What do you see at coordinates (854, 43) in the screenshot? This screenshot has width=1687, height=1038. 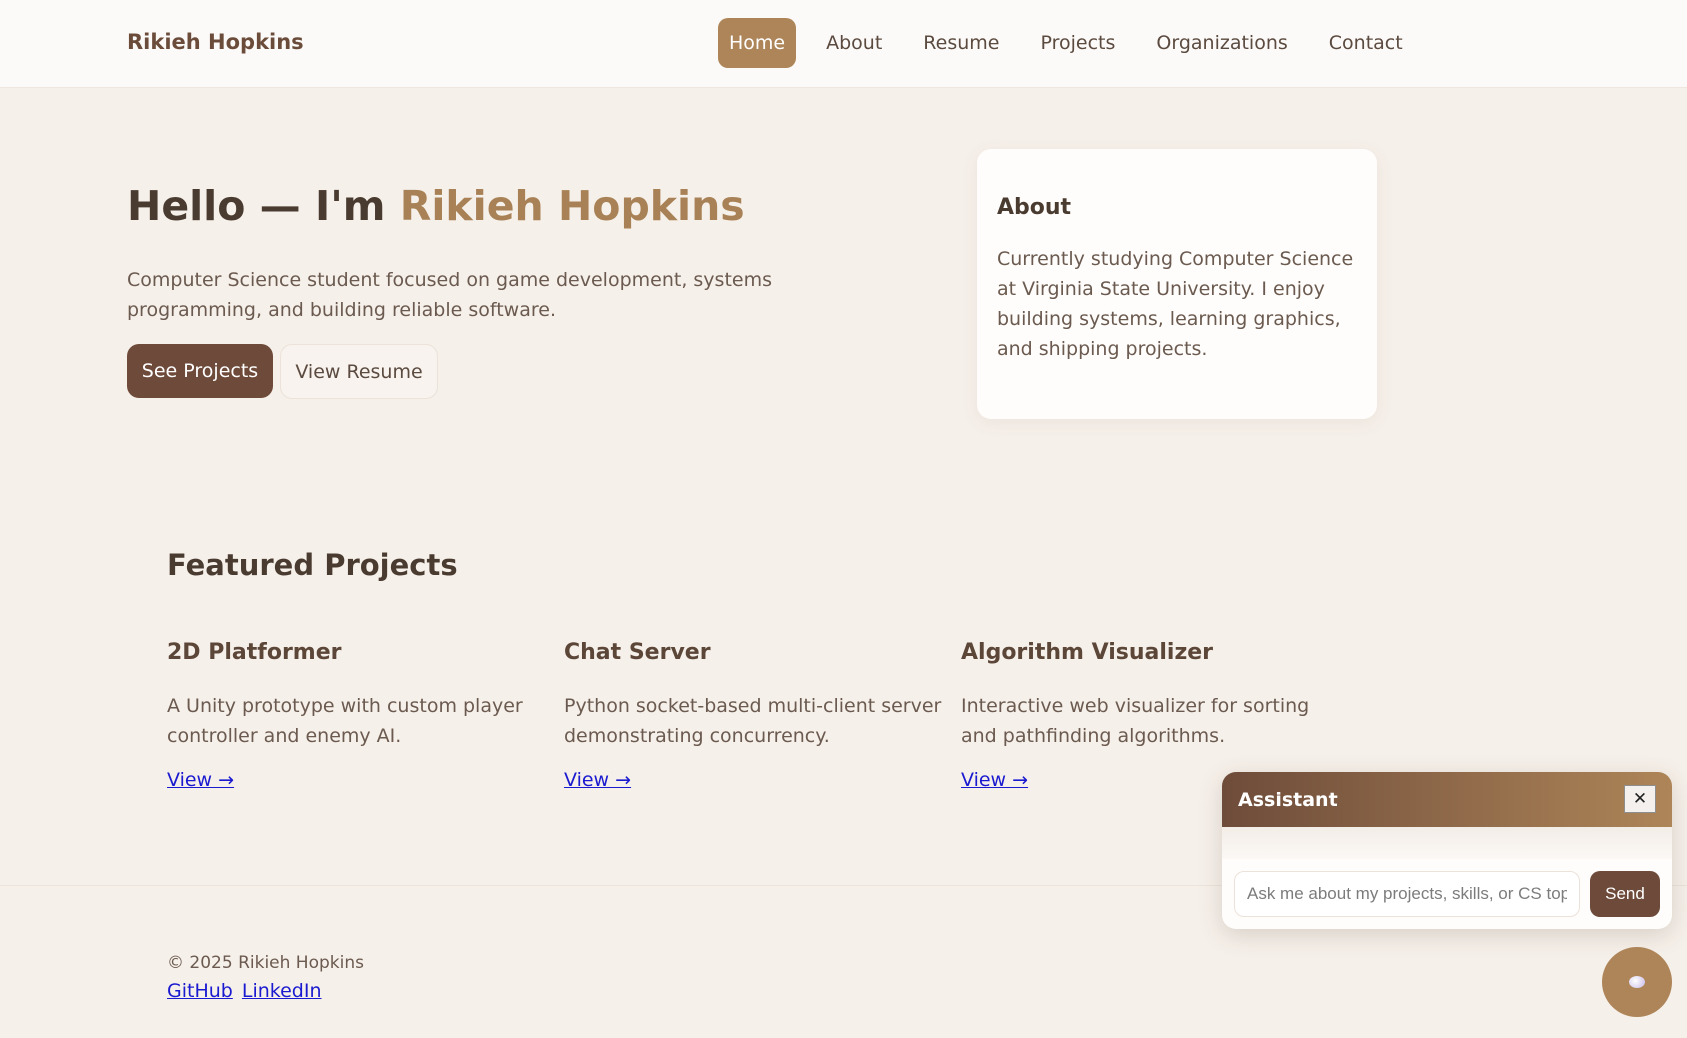 I see `nav-item-about: About` at bounding box center [854, 43].